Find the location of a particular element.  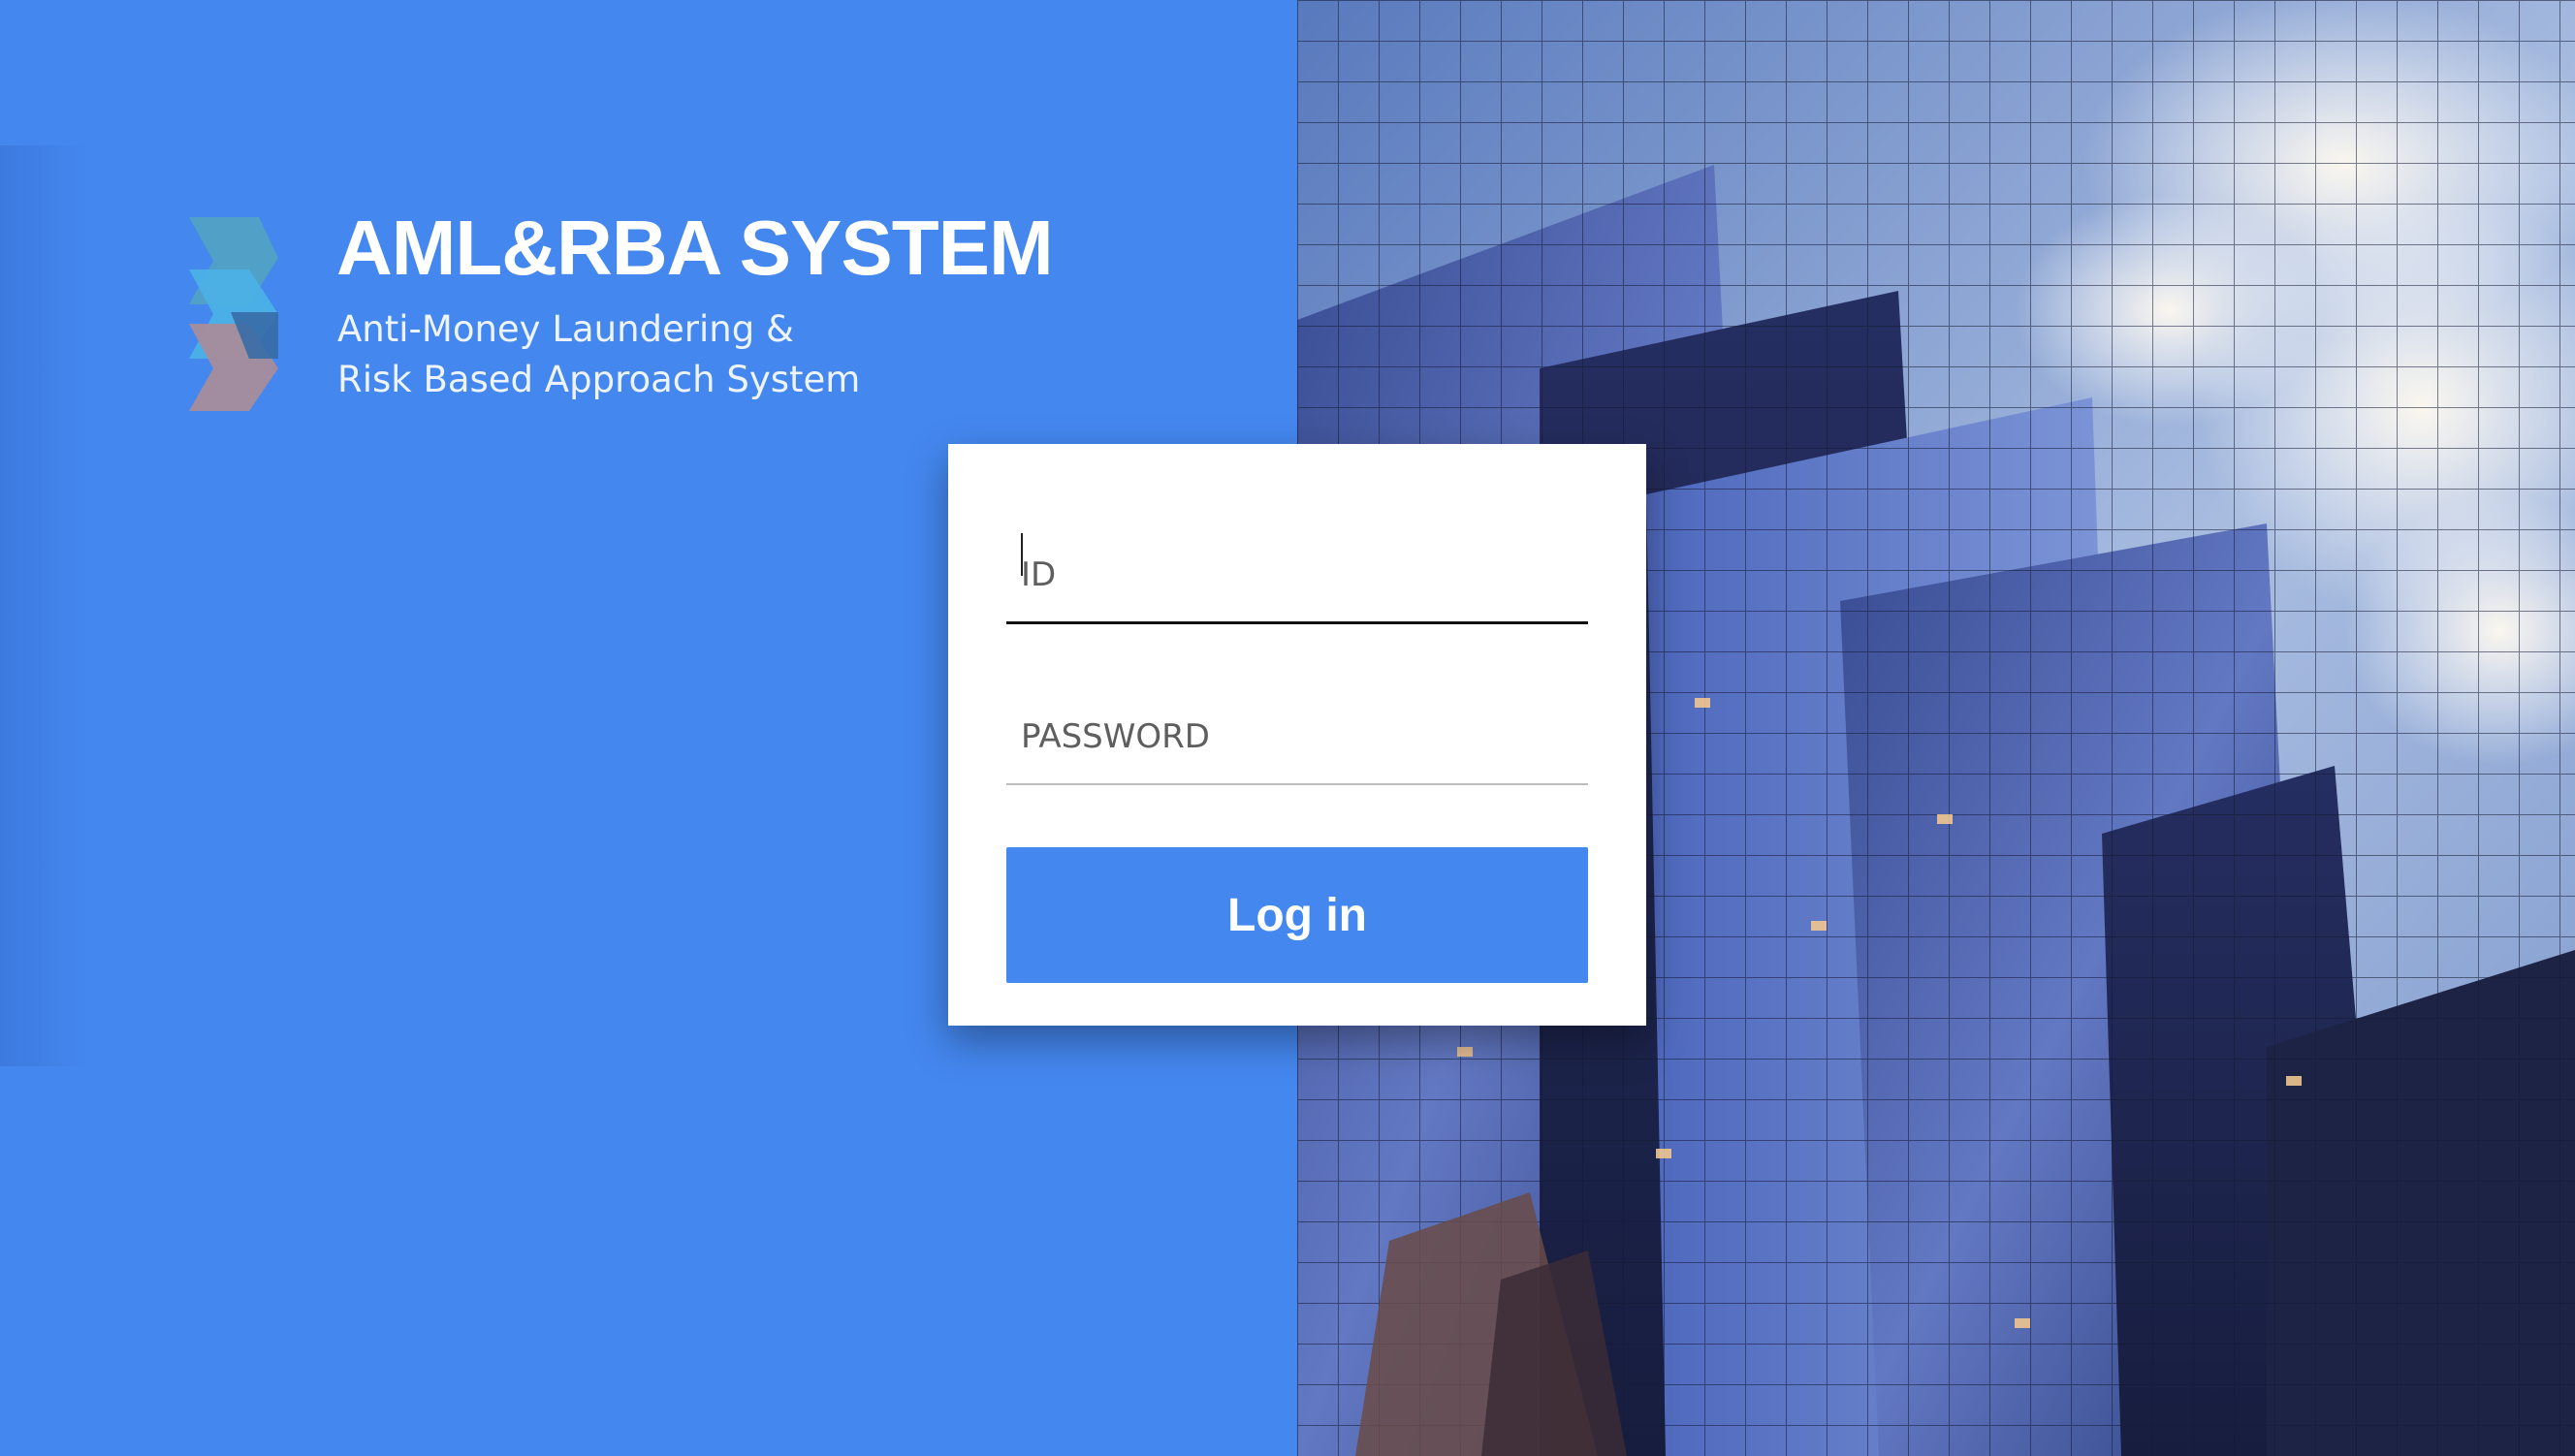

left-panel-shadow is located at coordinates (44, 605).